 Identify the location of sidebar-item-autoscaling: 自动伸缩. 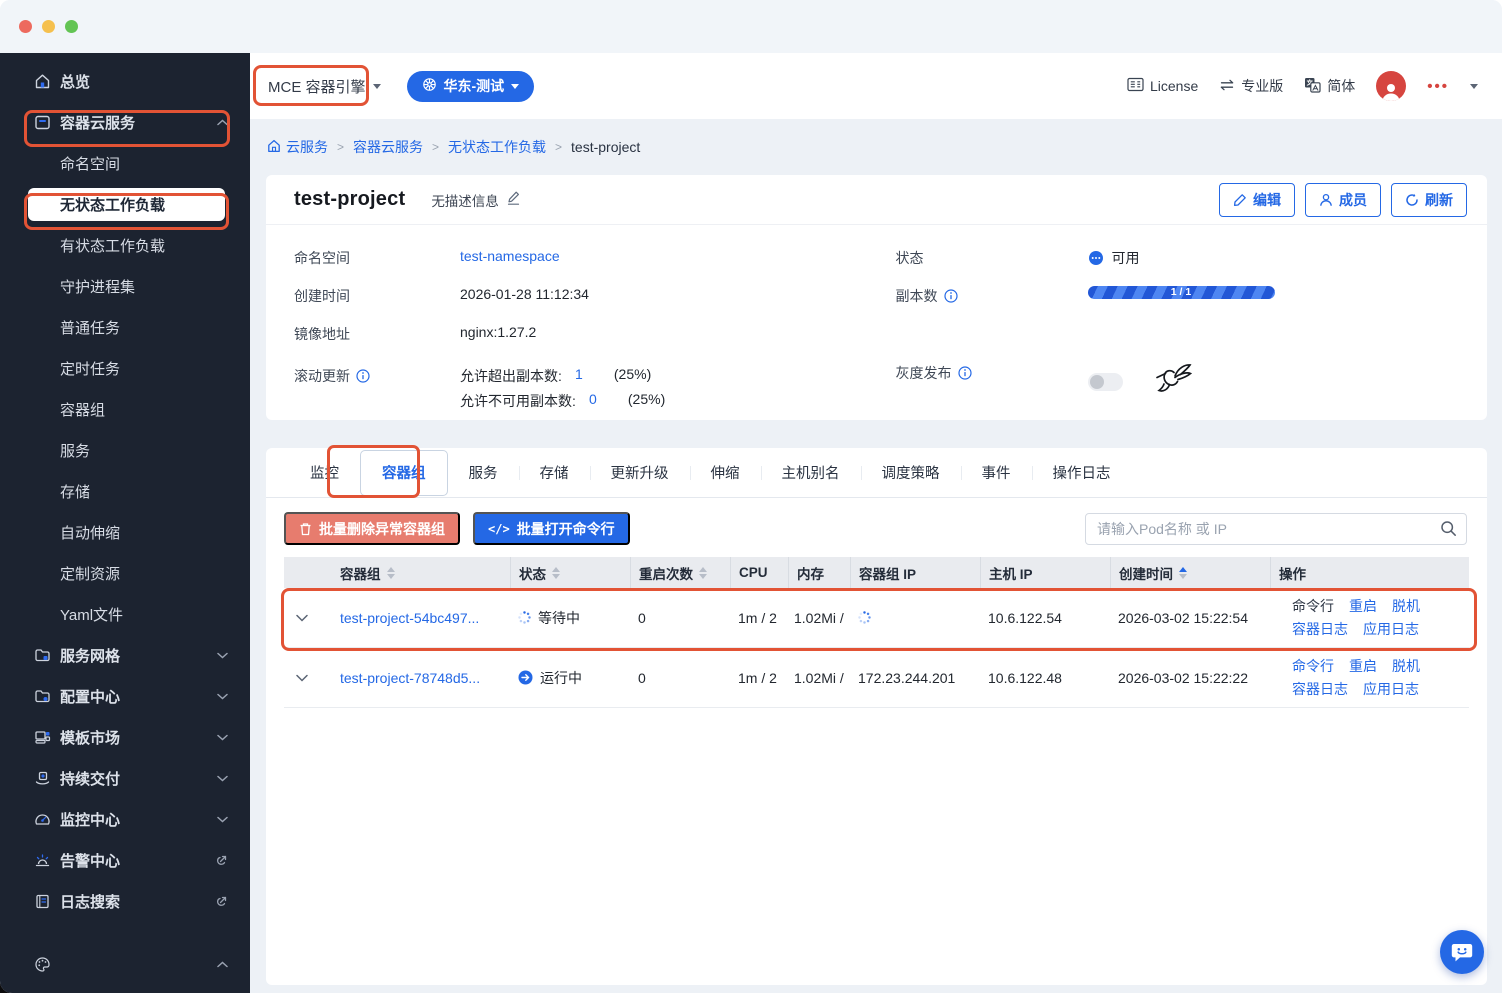
(125, 532).